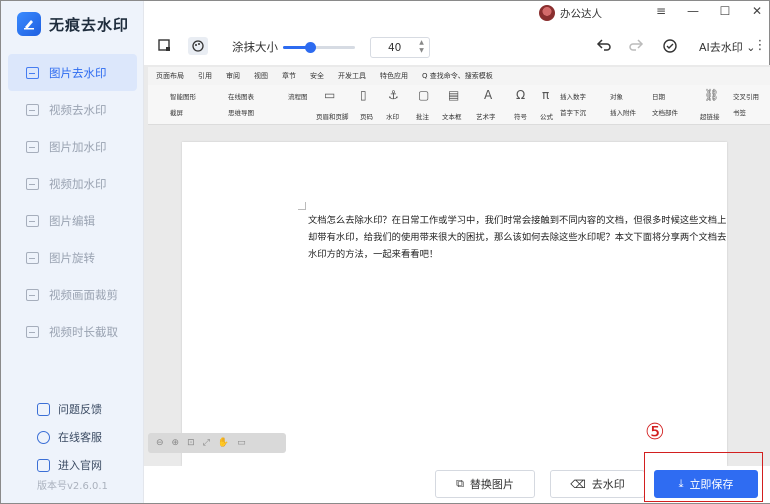 The image size is (770, 504). Describe the element at coordinates (83, 331) in the screenshot. I see `sidebar-item-label: 视频时长截取` at that location.